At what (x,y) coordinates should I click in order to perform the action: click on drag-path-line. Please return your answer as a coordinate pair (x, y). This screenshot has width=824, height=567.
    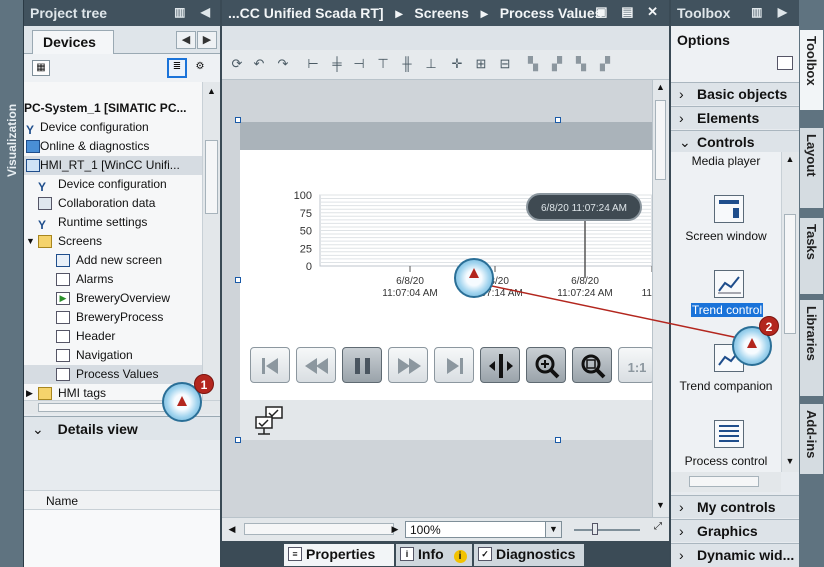
    Looking at the image, I should click on (610, 311).